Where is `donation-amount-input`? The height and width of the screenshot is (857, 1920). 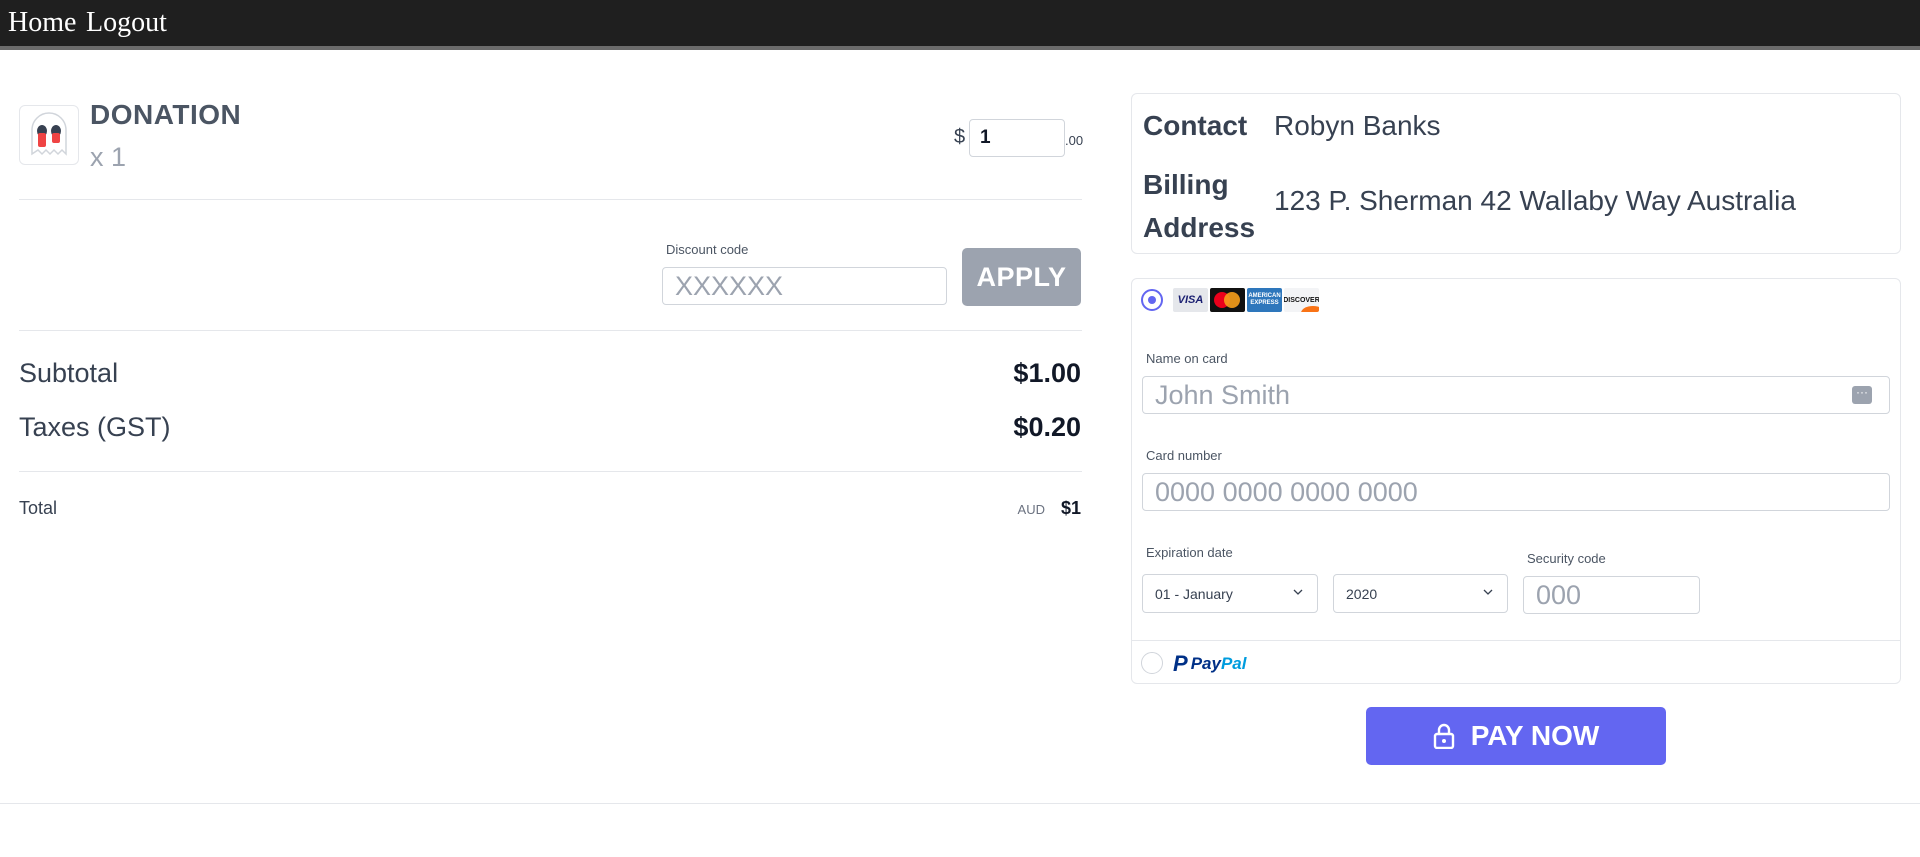 donation-amount-input is located at coordinates (1017, 138).